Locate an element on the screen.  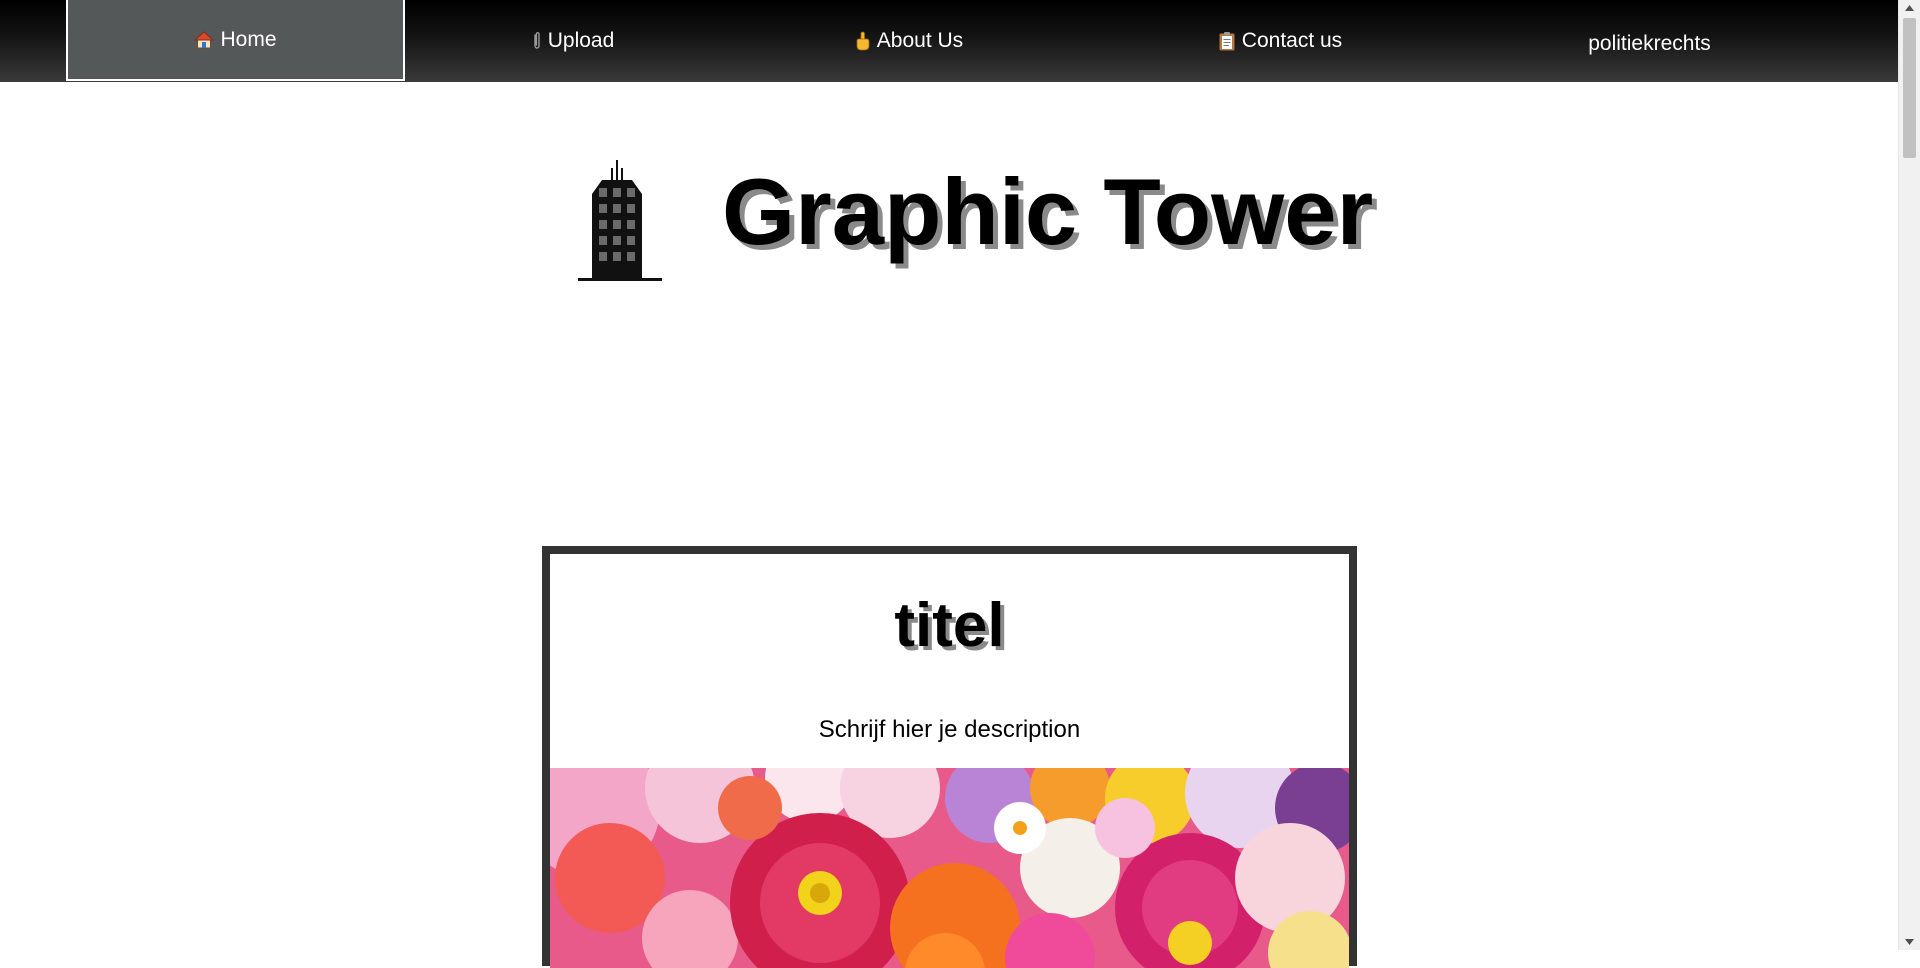
nav-home-label: Home is located at coordinates (248, 39).